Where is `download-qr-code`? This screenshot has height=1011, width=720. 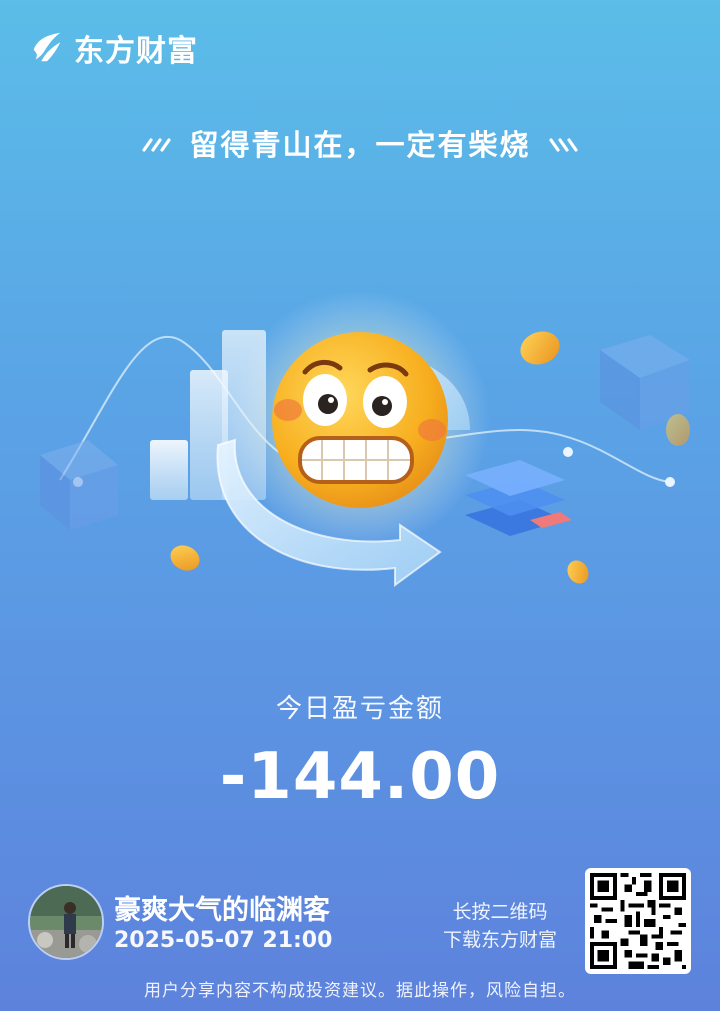 download-qr-code is located at coordinates (638, 921).